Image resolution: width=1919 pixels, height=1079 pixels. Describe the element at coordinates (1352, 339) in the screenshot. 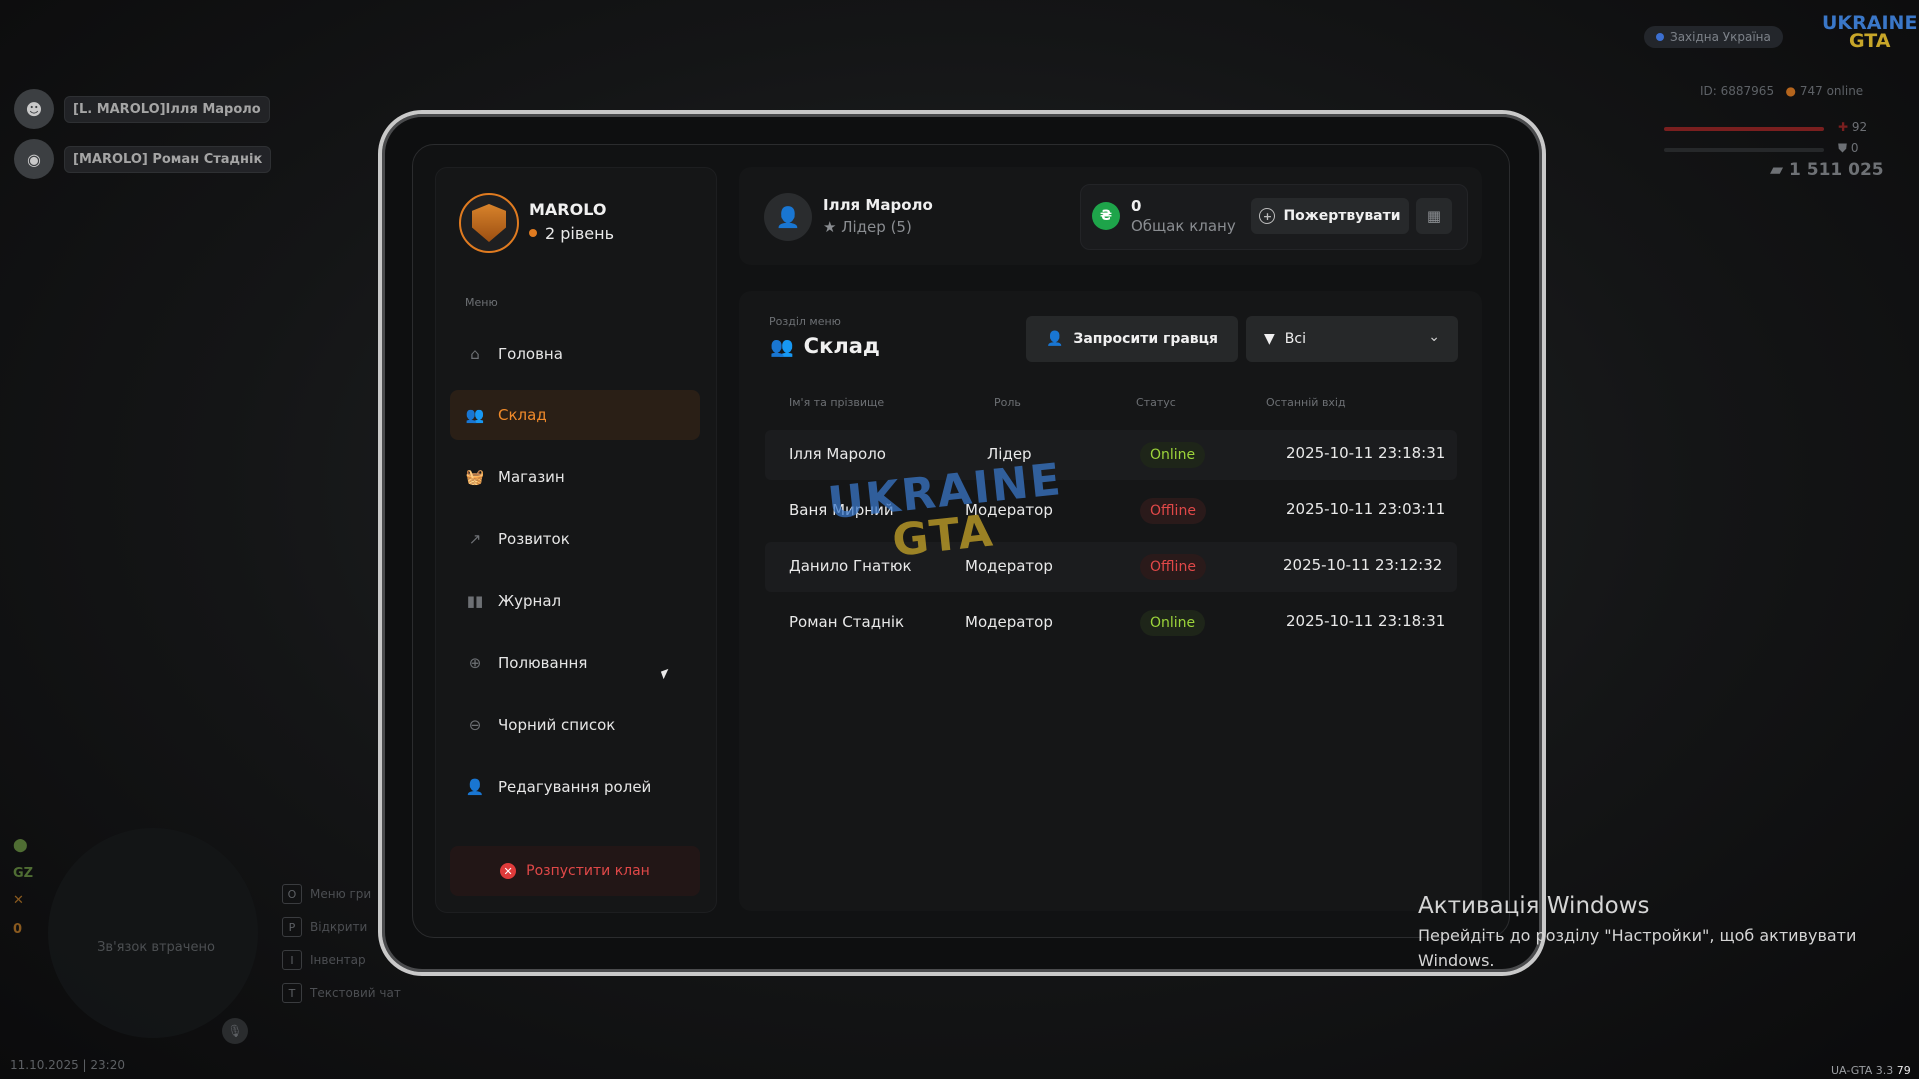

I see `filter-select: ▼ Всі ⌄` at that location.